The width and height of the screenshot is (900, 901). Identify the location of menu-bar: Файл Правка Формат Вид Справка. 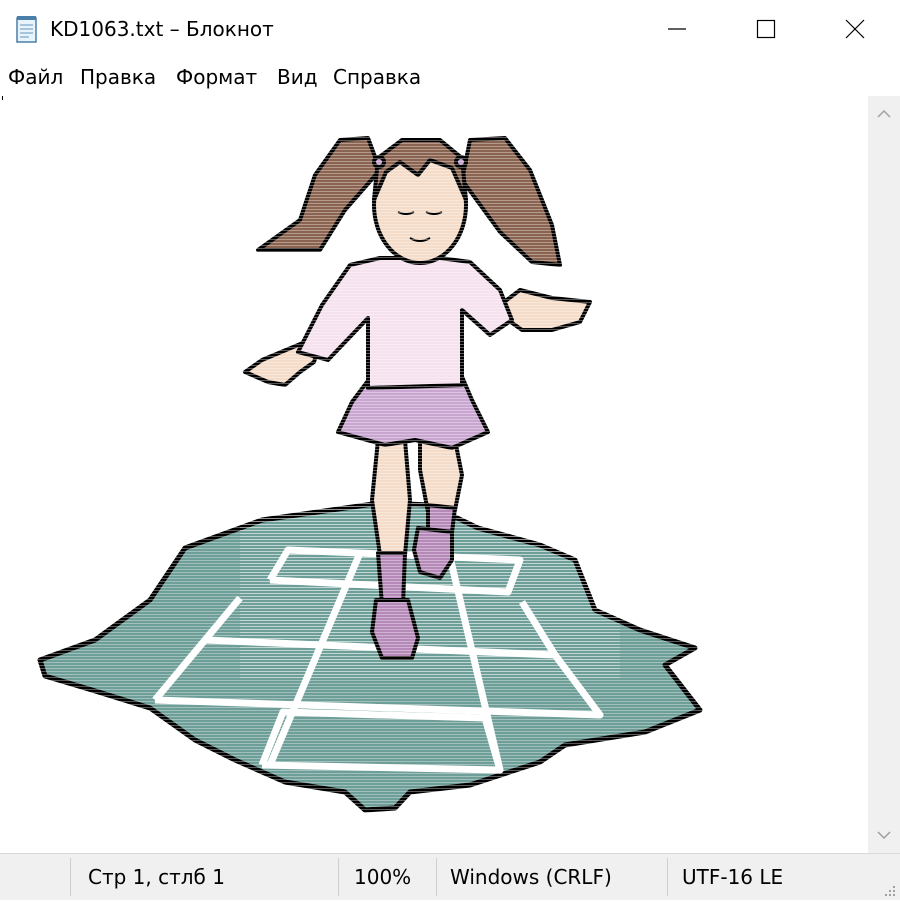
(450, 77).